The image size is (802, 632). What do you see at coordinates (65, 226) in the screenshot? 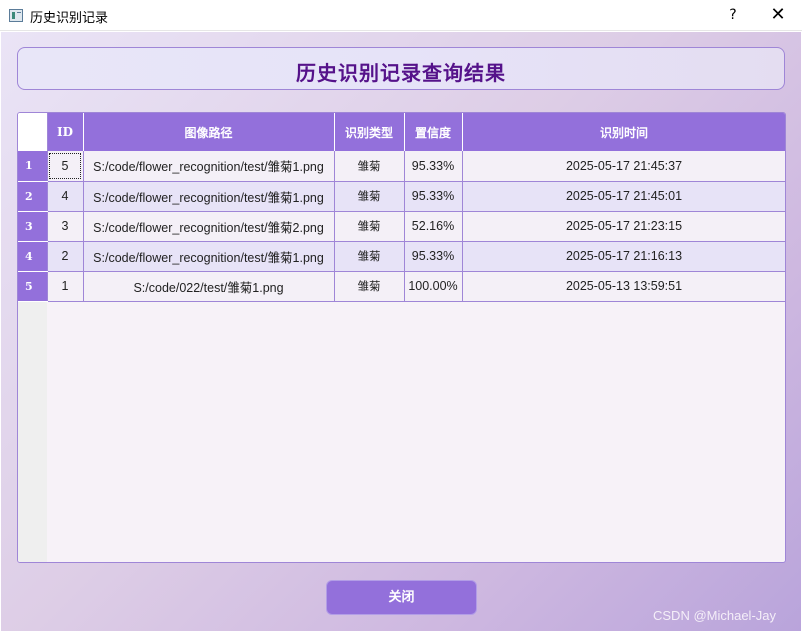
I see `cell-id: 3` at bounding box center [65, 226].